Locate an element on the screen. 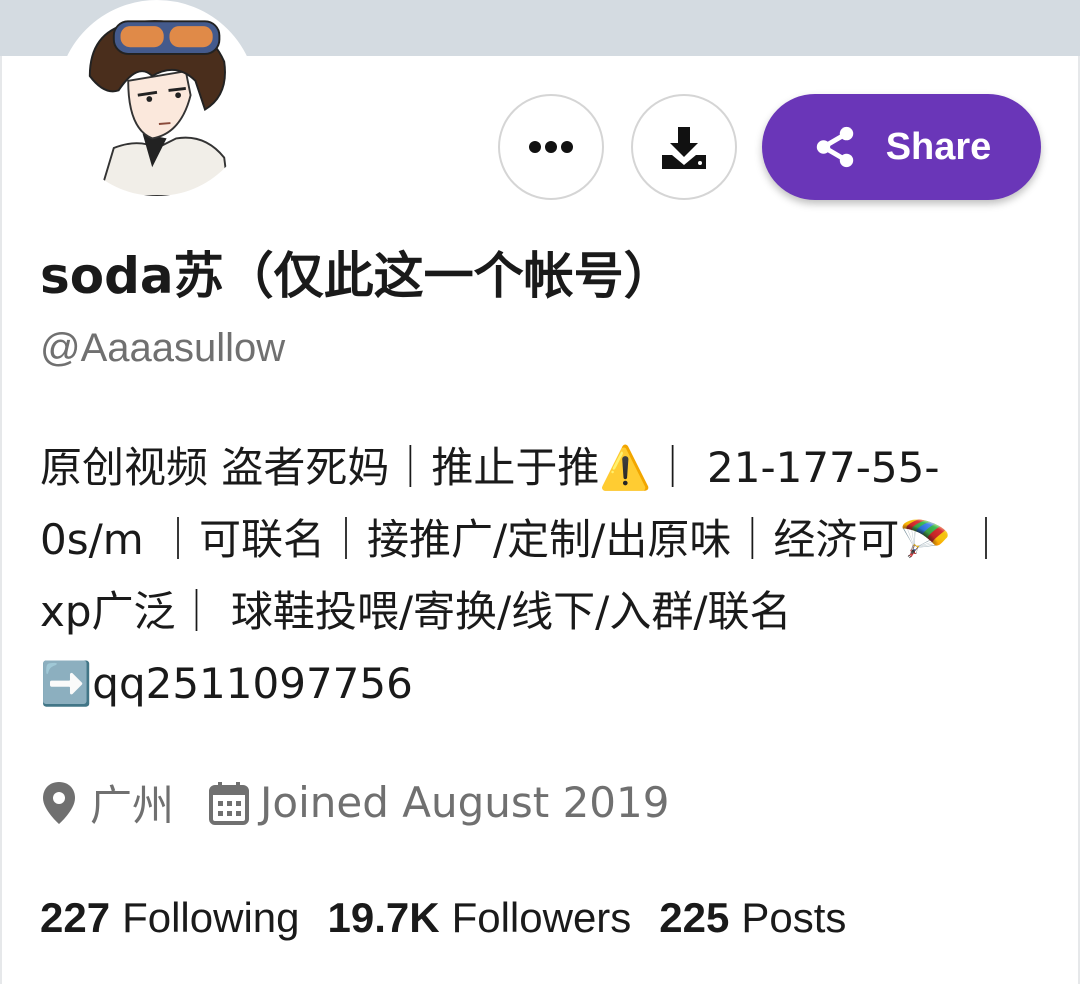  share-button: Share is located at coordinates (901, 147).